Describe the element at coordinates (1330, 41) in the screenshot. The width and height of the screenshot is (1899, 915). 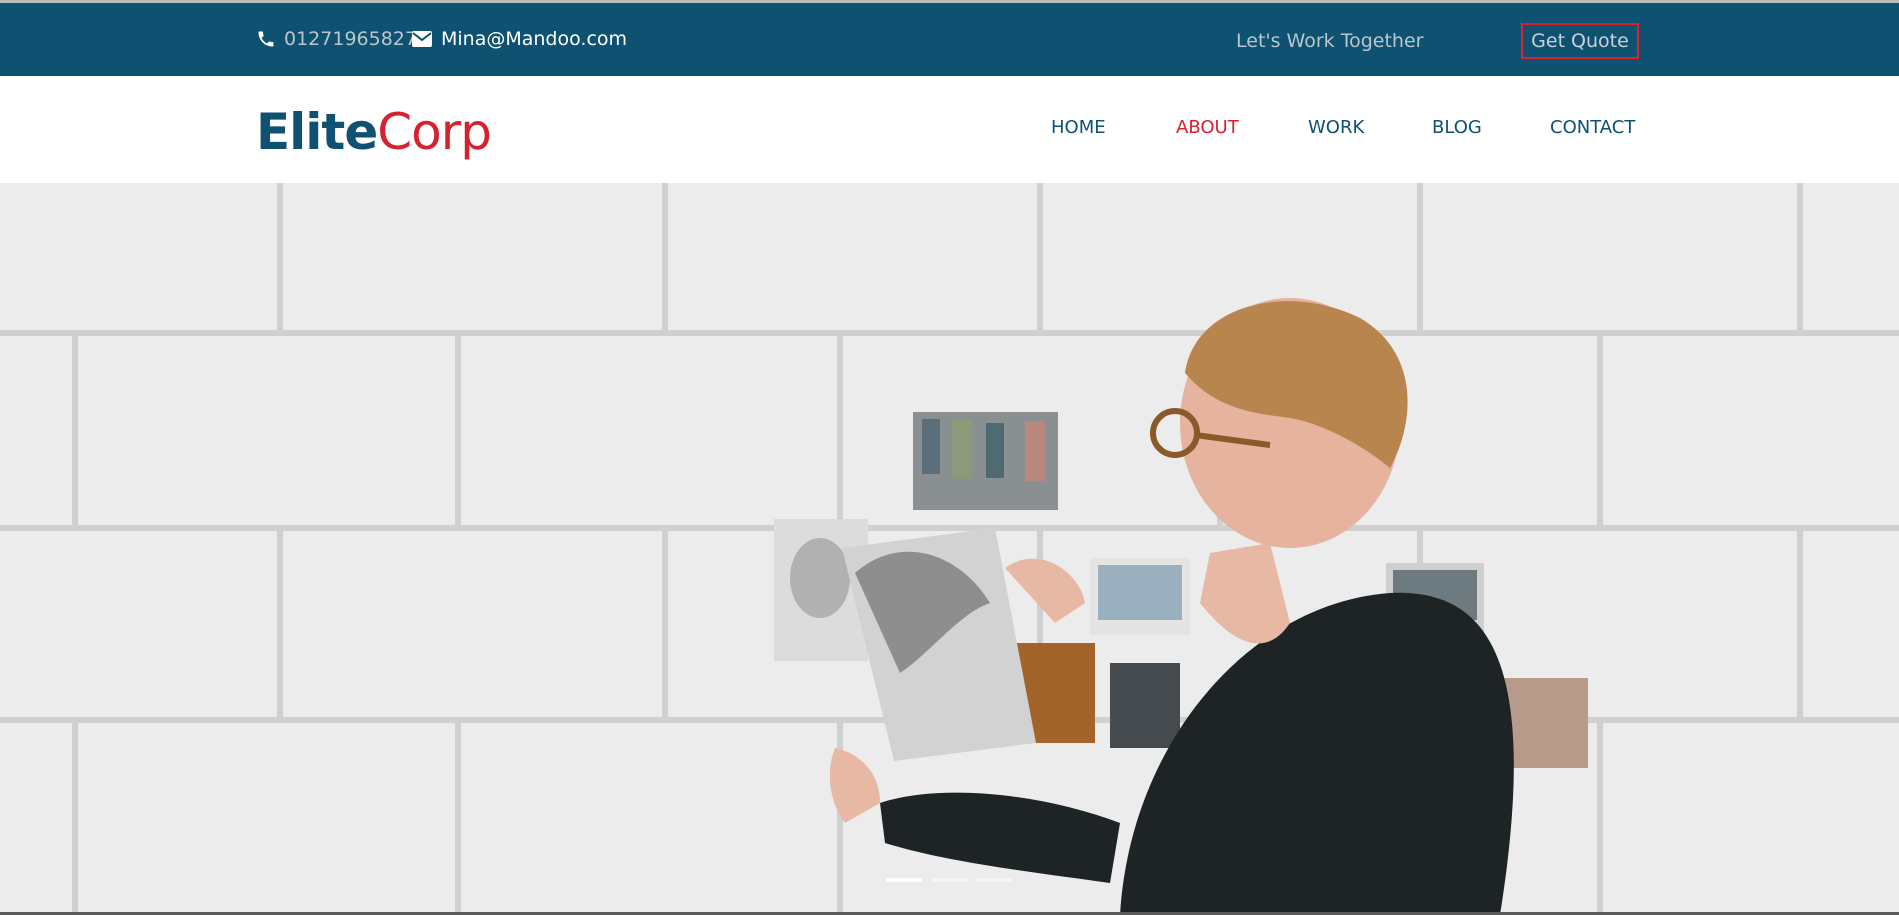
I see `tagline-text: Let's Work Together` at that location.